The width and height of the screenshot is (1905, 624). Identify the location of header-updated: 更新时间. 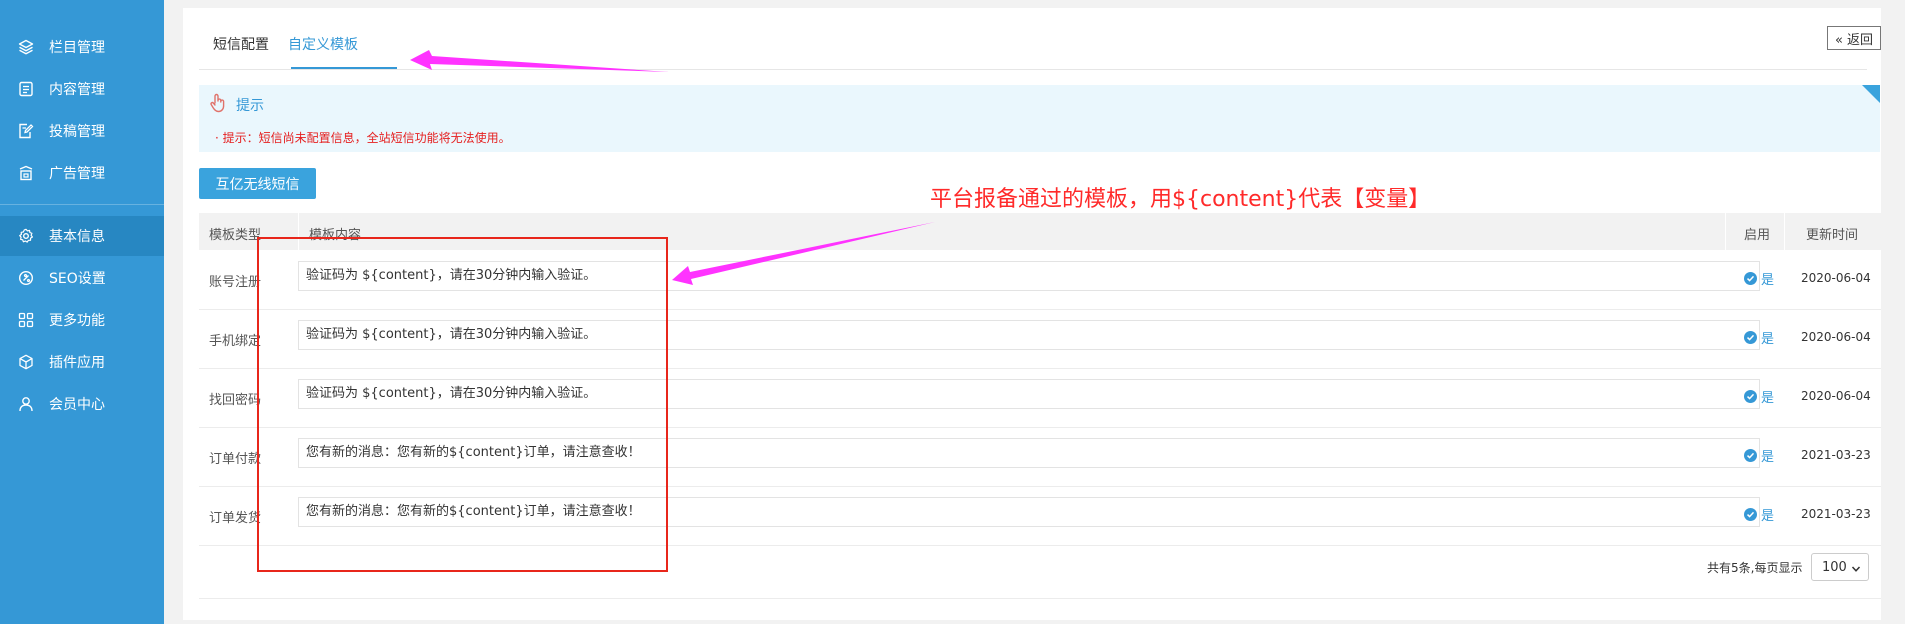
(1832, 235).